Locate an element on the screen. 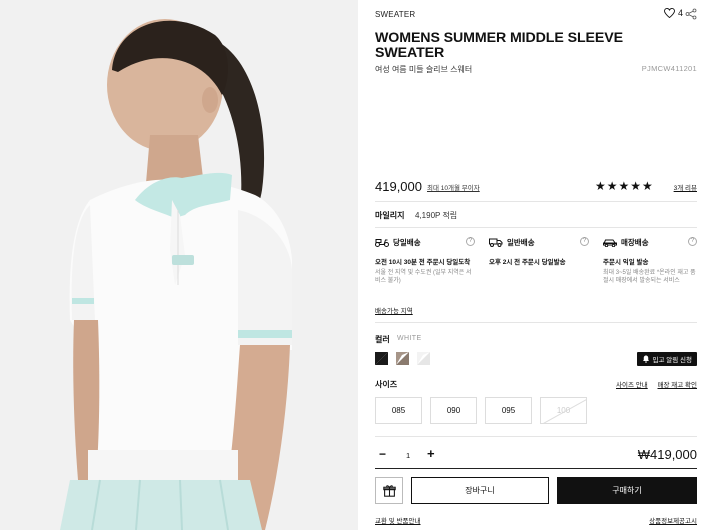 This screenshot has height=530, width=720. color-swatch-white is located at coordinates (423, 358).